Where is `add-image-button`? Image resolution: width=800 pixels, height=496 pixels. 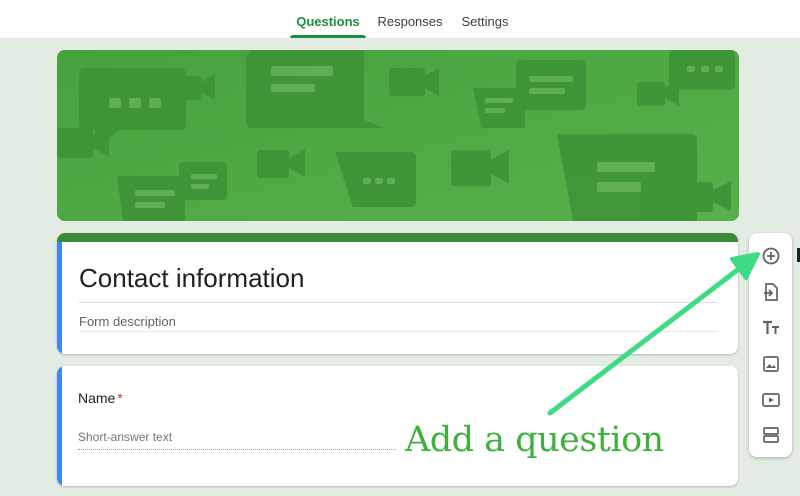
add-image-button is located at coordinates (770, 363).